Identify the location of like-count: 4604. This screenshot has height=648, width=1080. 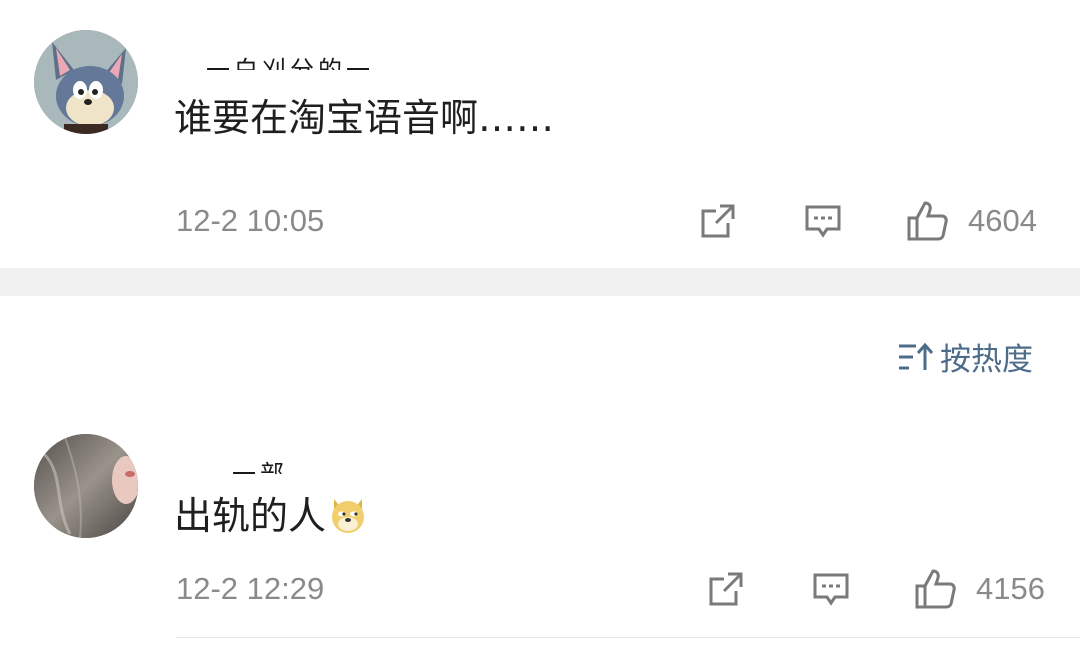
(1002, 220).